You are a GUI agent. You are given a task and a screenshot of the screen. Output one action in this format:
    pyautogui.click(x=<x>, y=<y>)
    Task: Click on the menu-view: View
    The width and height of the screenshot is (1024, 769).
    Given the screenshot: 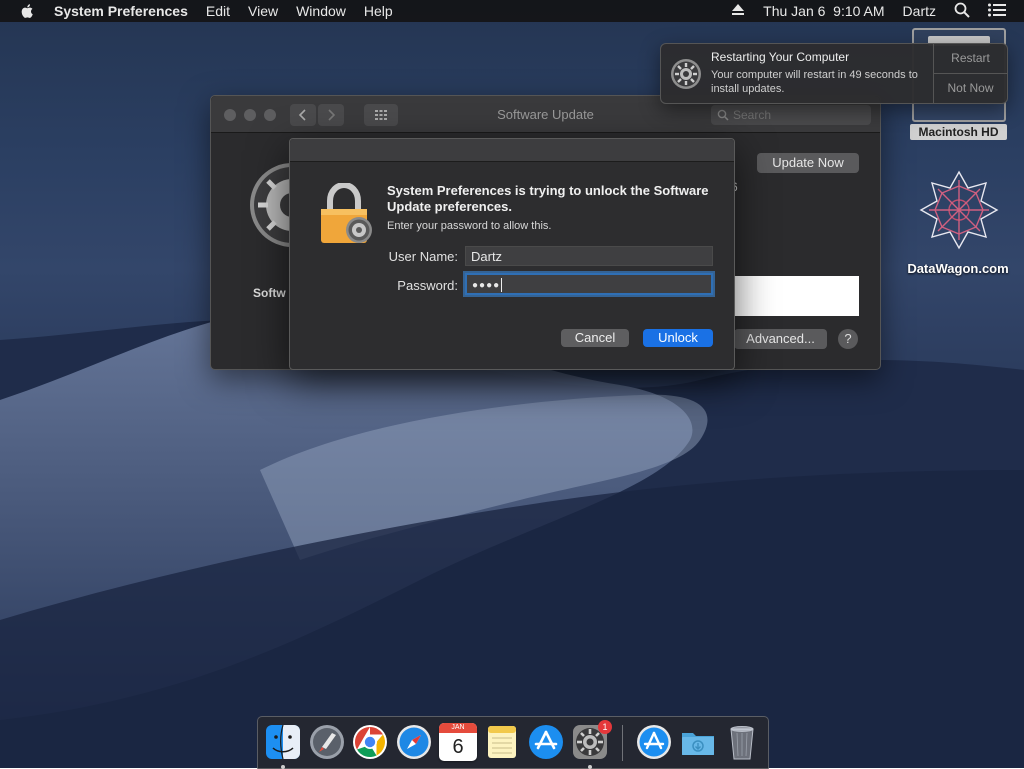 What is the action you would take?
    pyautogui.click(x=263, y=11)
    